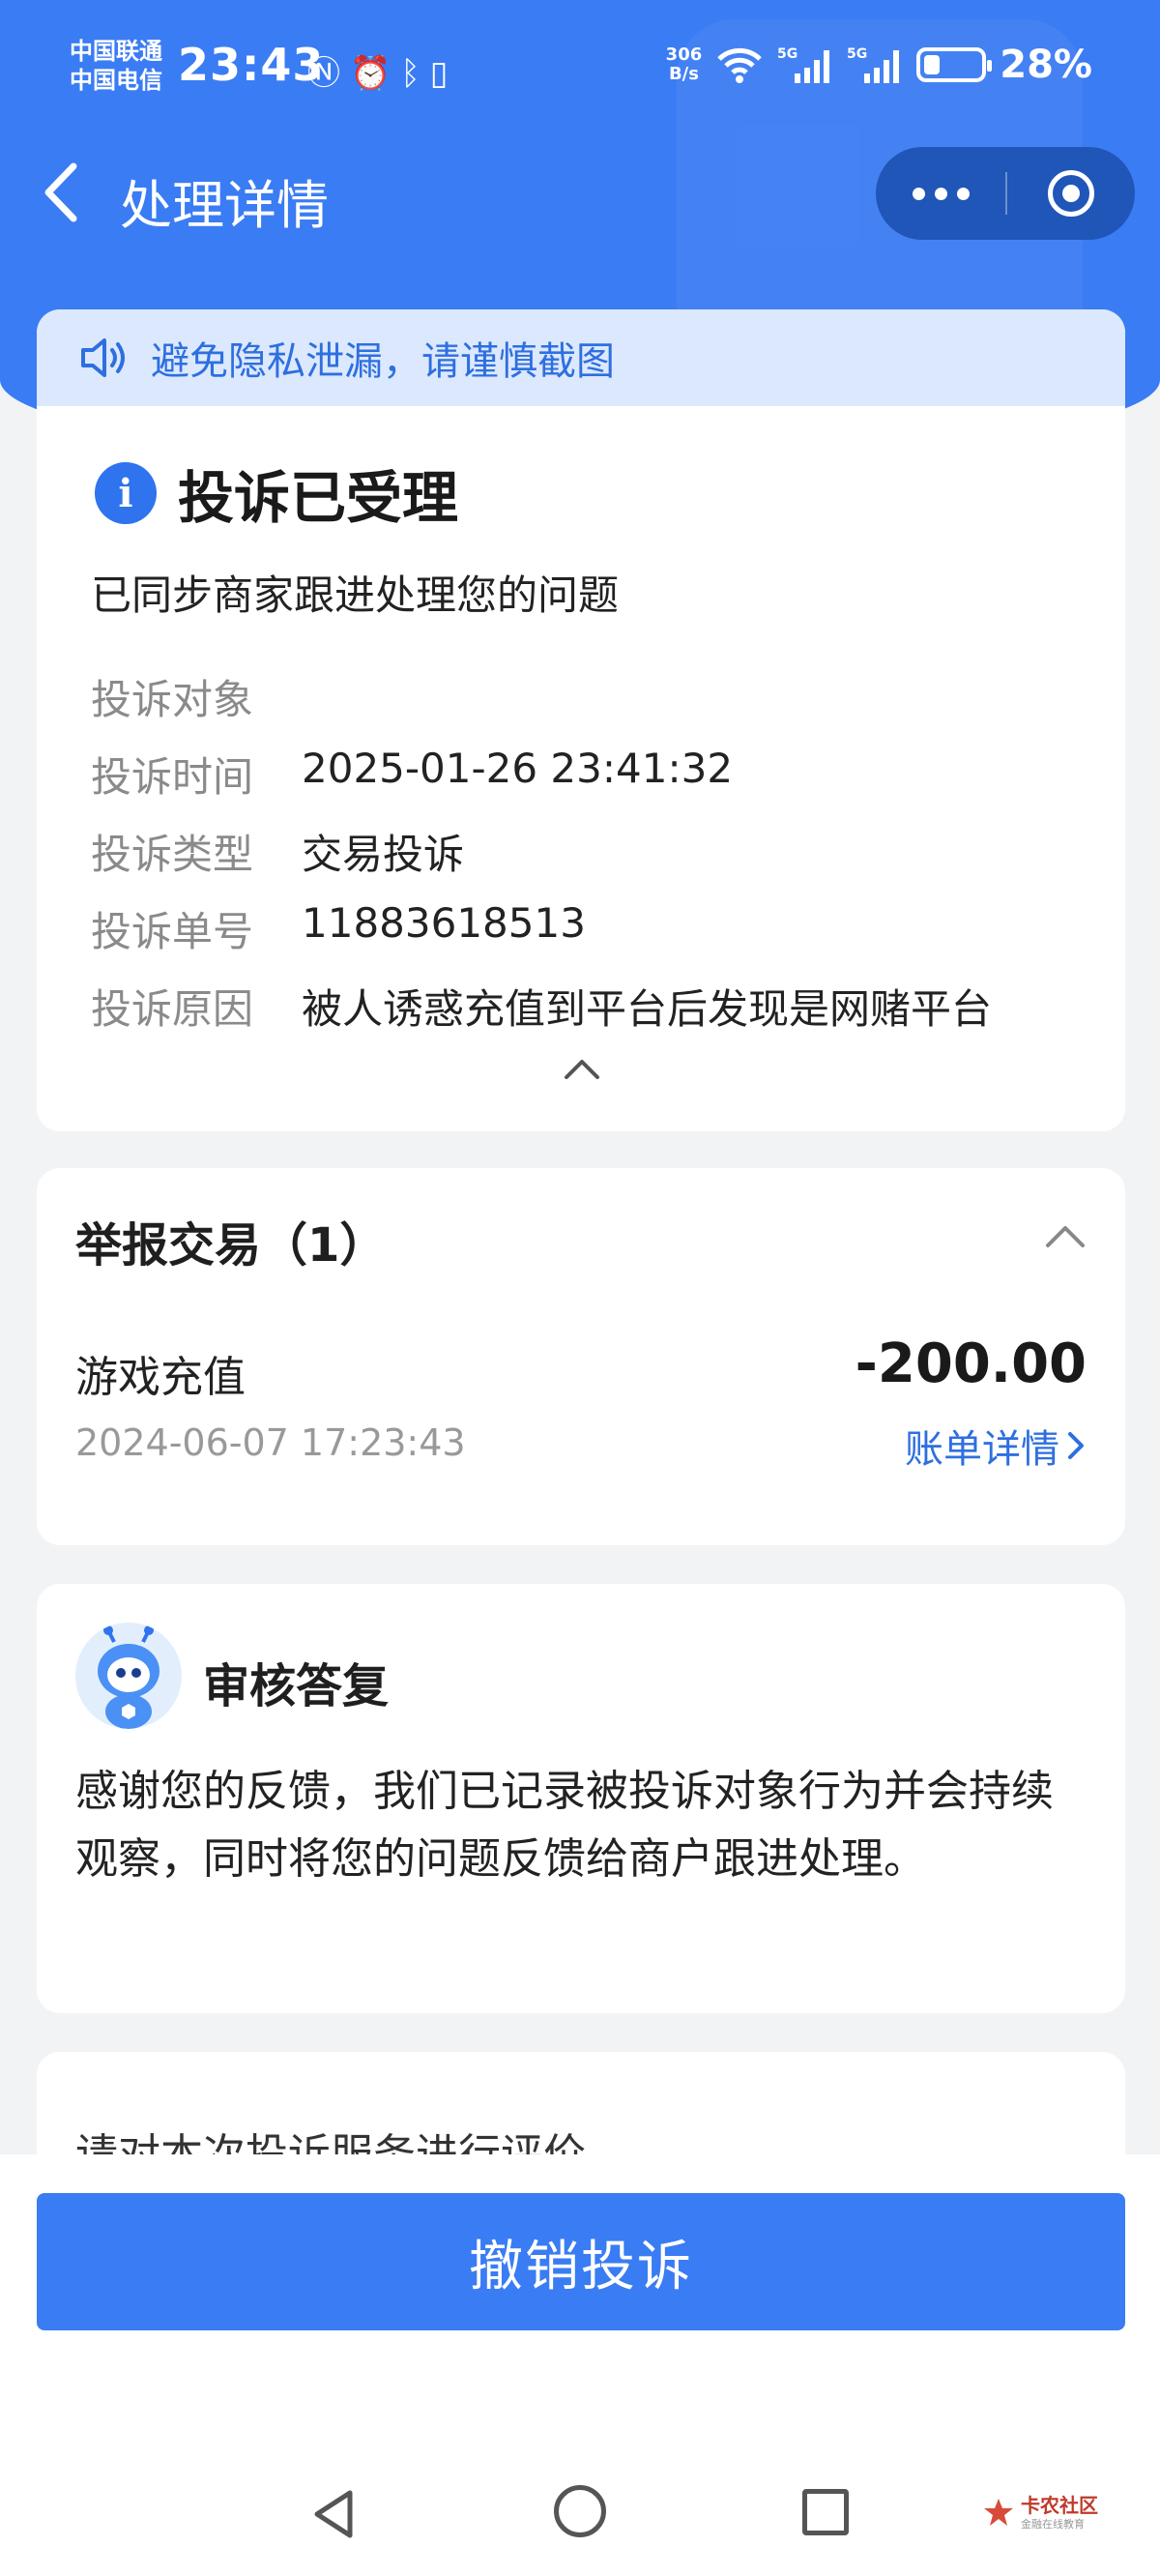 Image resolution: width=1160 pixels, height=2576 pixels. Describe the element at coordinates (318, 498) in the screenshot. I see `status-title: 投诉已受理` at that location.